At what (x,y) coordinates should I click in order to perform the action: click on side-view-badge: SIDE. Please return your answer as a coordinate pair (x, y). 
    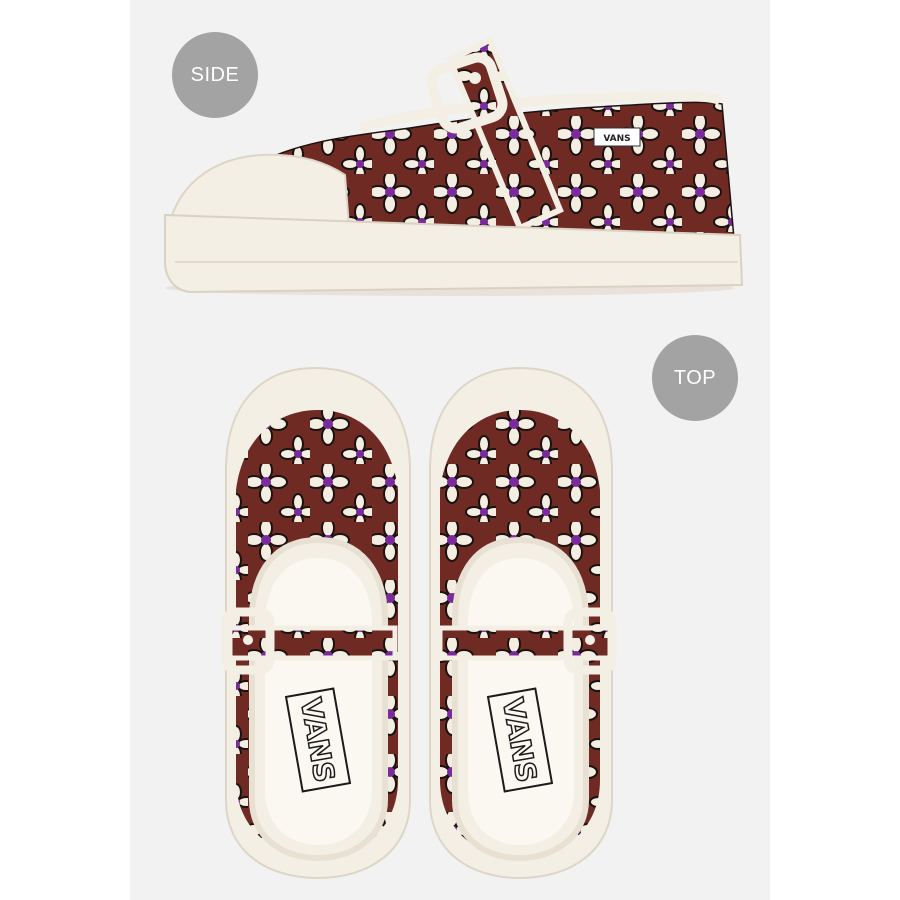
    Looking at the image, I should click on (215, 75).